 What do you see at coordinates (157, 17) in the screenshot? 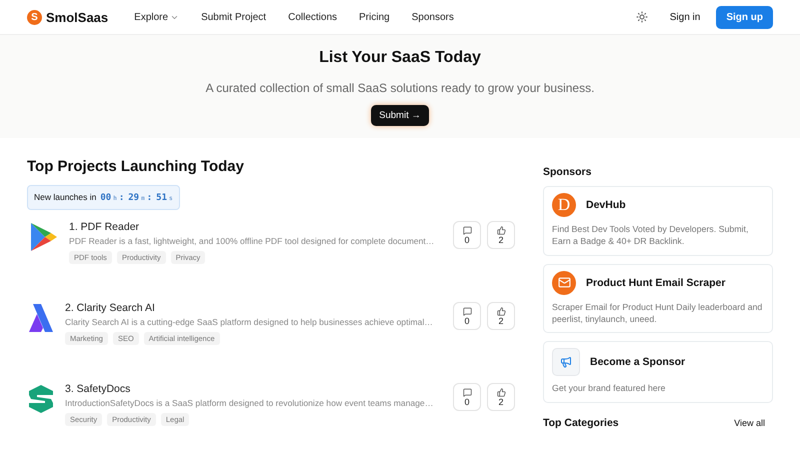
I see `nav-link: Explore` at bounding box center [157, 17].